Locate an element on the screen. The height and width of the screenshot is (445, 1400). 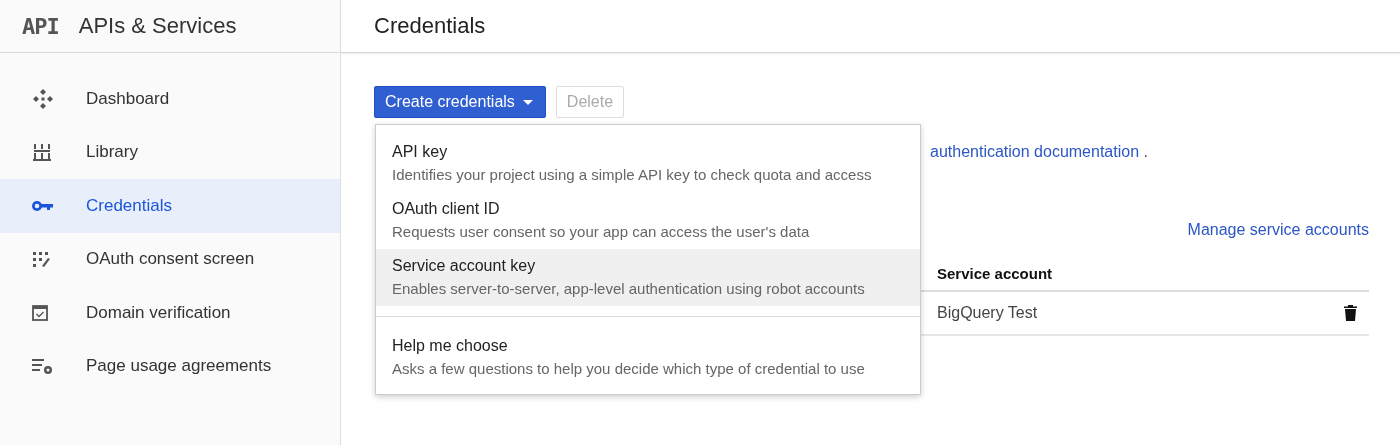
menu-item-description: Enables server-to-server, app-level authentication using robot accounts is located at coordinates (629, 288).